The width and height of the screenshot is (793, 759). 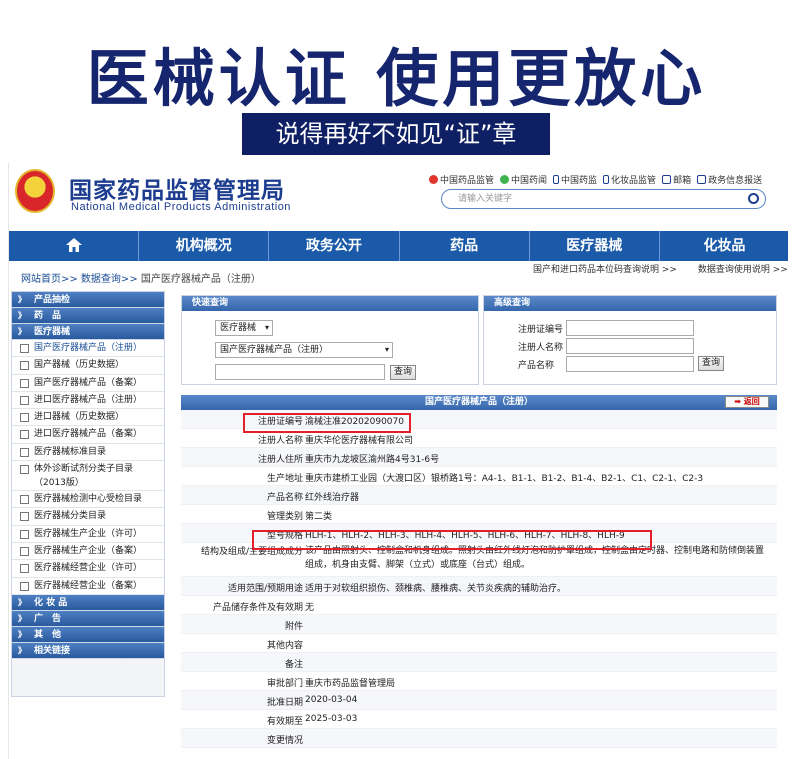 What do you see at coordinates (244, 328) in the screenshot?
I see `category-select: 医疗器械` at bounding box center [244, 328].